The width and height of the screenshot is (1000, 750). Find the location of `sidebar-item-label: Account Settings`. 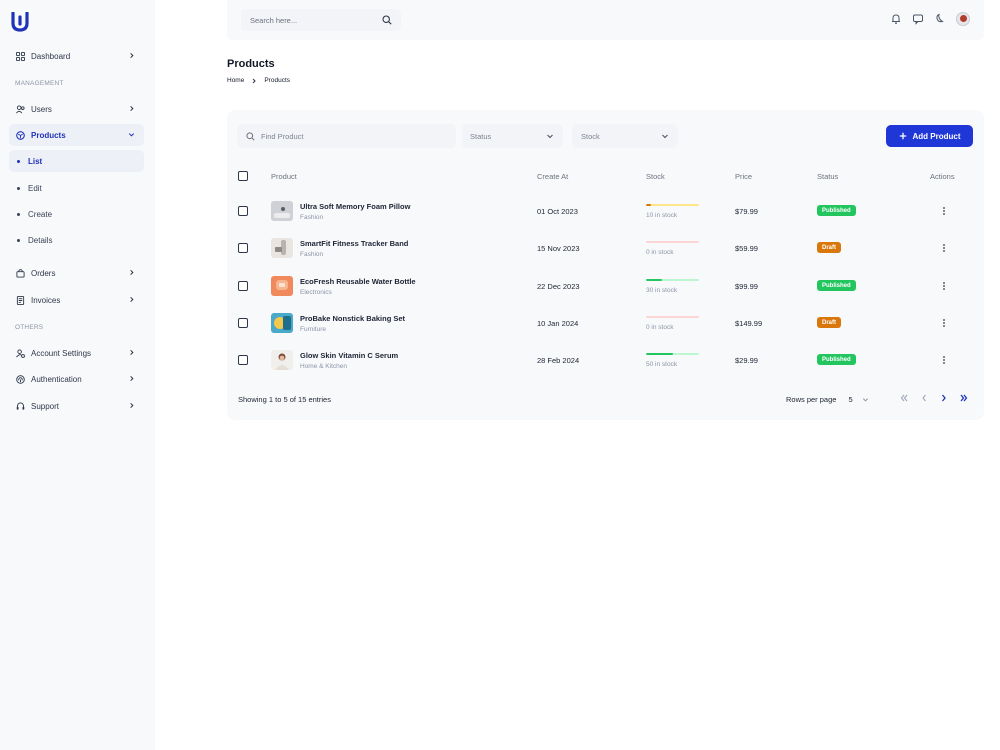

sidebar-item-label: Account Settings is located at coordinates (61, 353).